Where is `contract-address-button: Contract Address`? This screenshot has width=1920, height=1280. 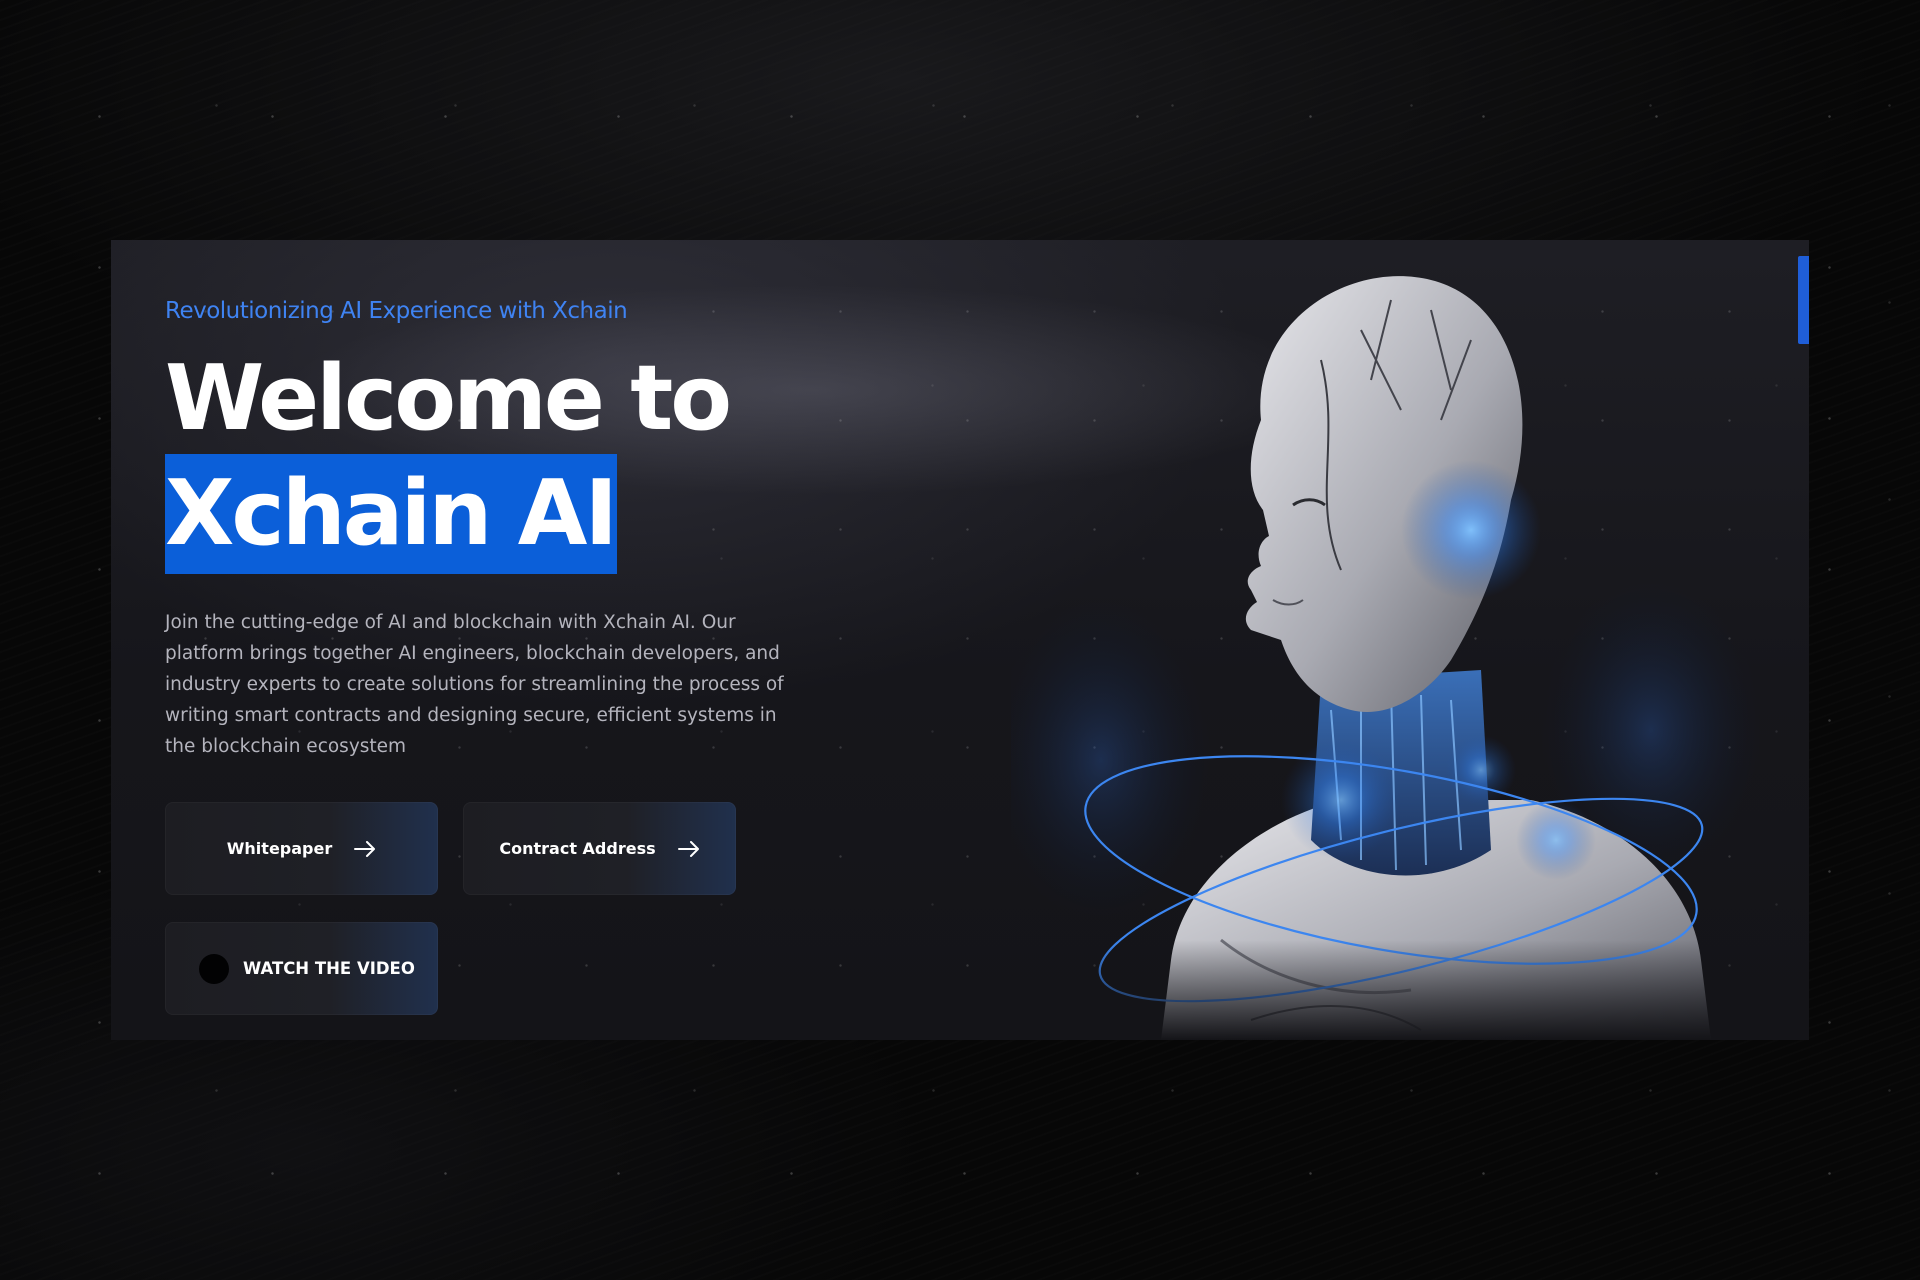
contract-address-button: Contract Address is located at coordinates (599, 848).